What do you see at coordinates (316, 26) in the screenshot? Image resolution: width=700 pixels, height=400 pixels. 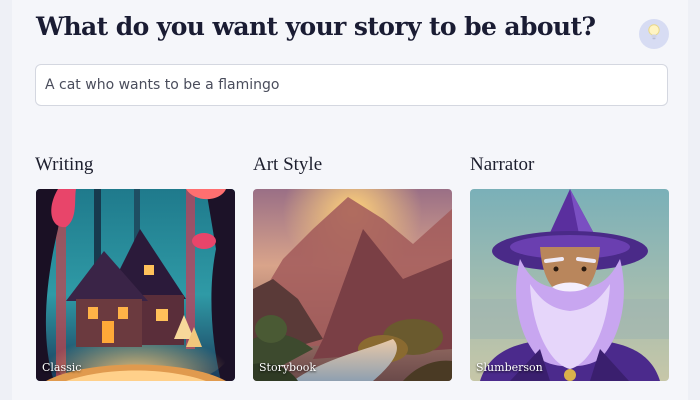 I see `page-title: What do you want your story to be about?` at bounding box center [316, 26].